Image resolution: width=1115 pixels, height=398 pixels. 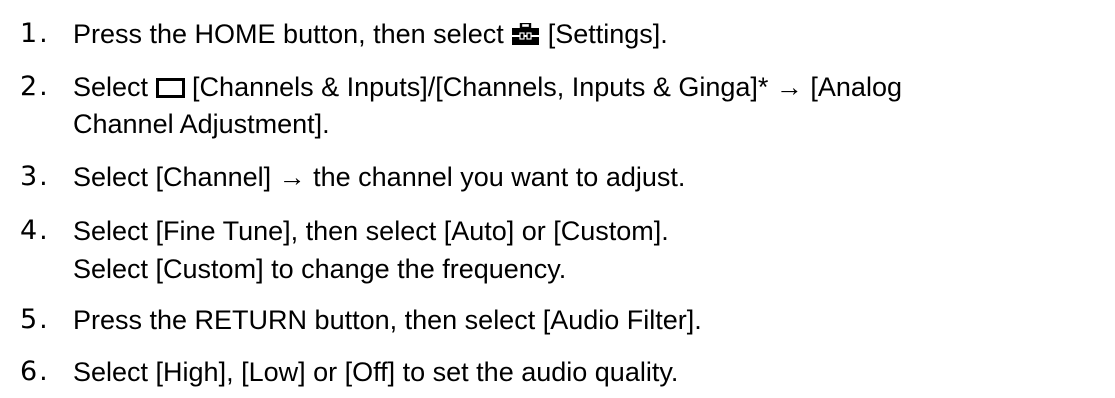 What do you see at coordinates (525, 33) in the screenshot?
I see `toolbox-icon` at bounding box center [525, 33].